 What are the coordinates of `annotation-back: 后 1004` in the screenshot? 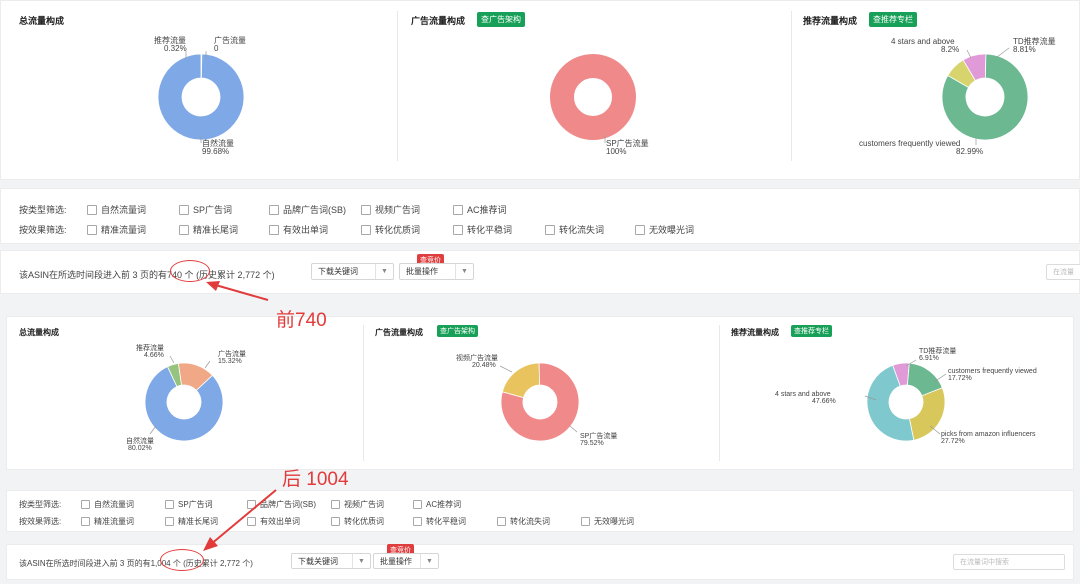 It's located at (315, 479).